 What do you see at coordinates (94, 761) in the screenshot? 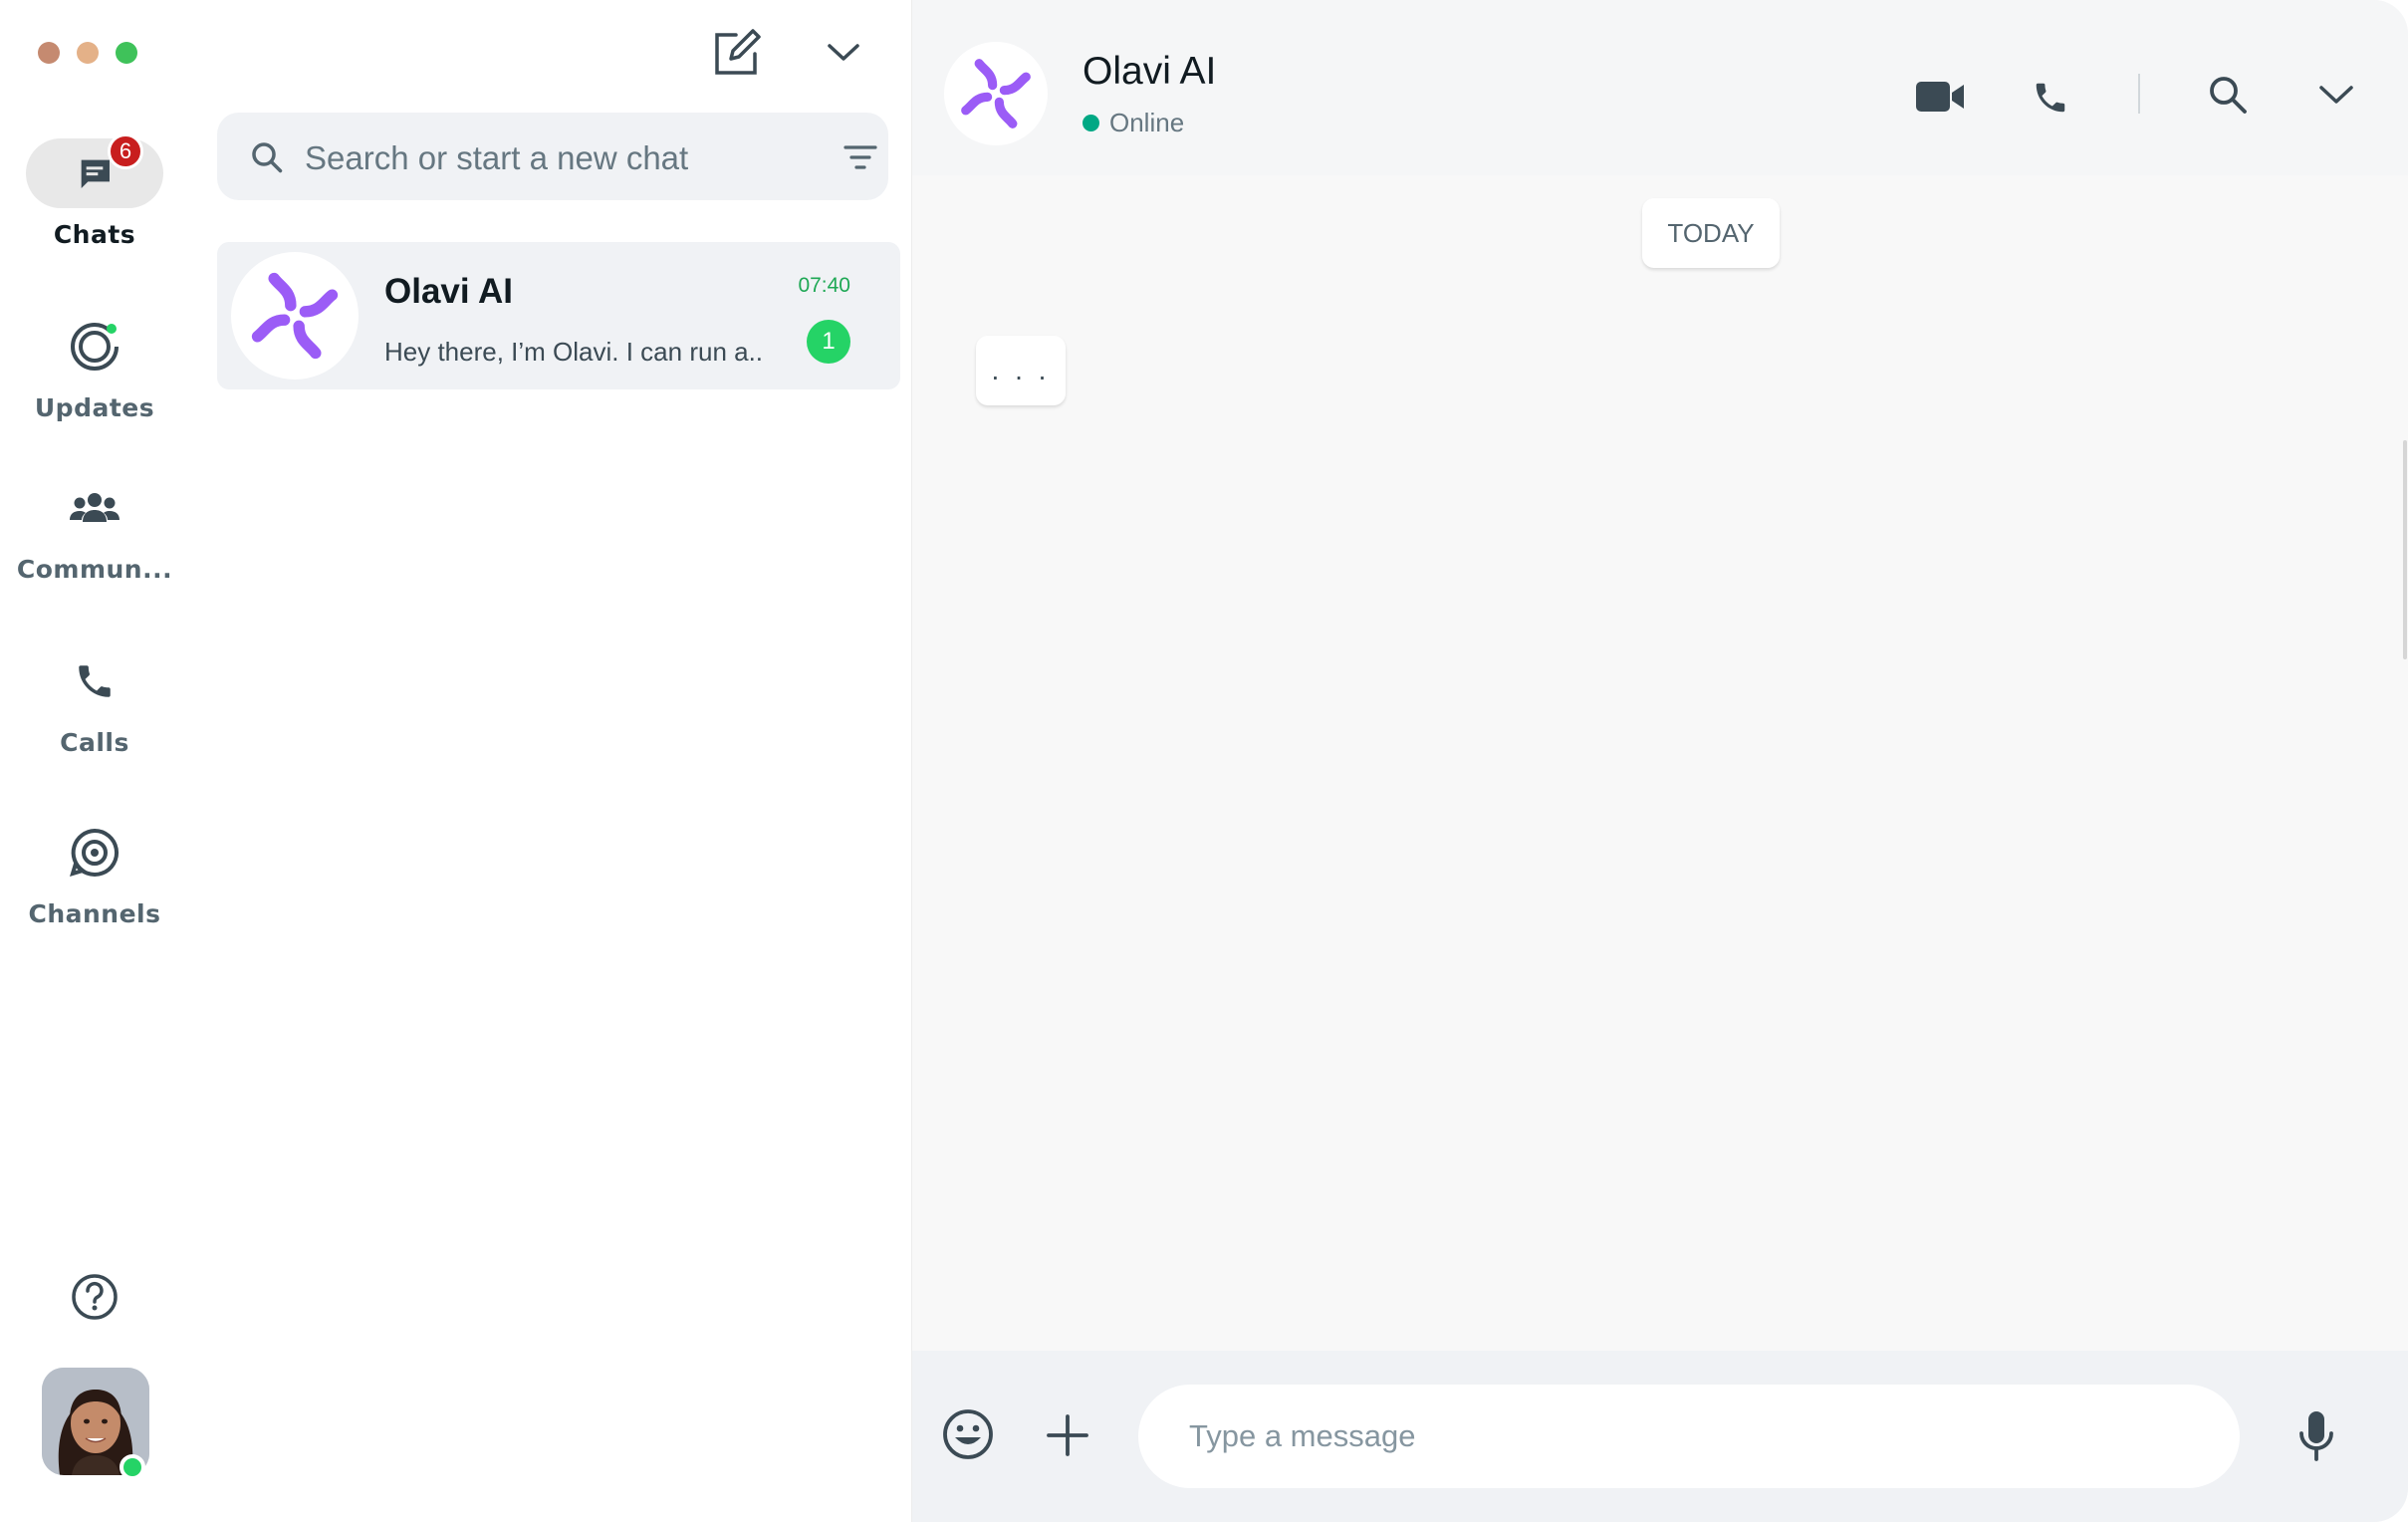
I see `nav-rail: 6 Chats Updates Commun... Calls Channels` at bounding box center [94, 761].